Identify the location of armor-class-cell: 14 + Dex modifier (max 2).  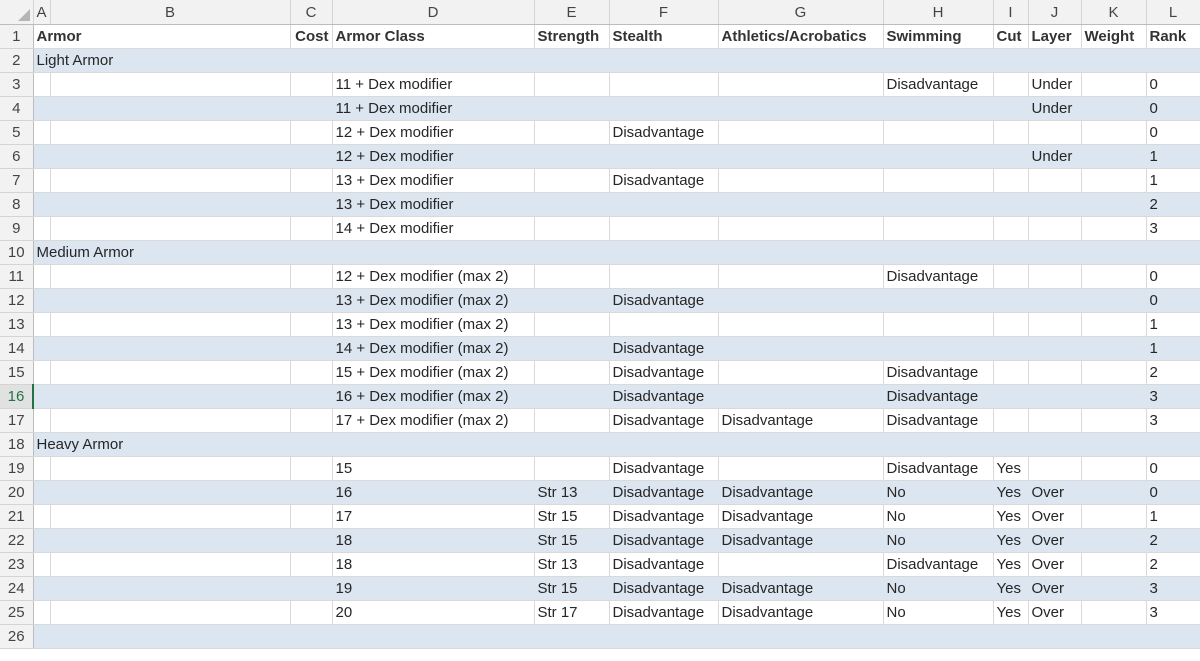
(433, 348).